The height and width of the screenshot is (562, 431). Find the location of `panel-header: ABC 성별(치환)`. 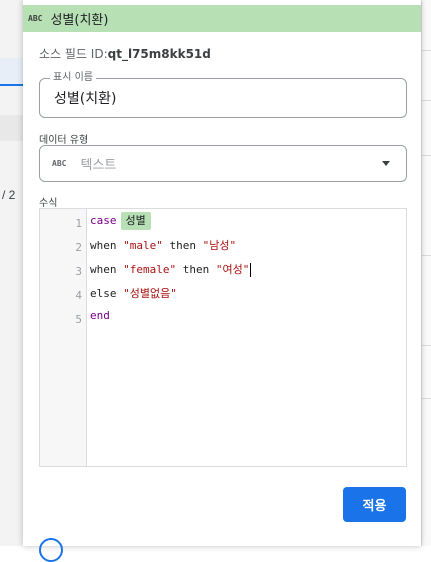

panel-header: ABC 성별(치환) is located at coordinates (222, 18).